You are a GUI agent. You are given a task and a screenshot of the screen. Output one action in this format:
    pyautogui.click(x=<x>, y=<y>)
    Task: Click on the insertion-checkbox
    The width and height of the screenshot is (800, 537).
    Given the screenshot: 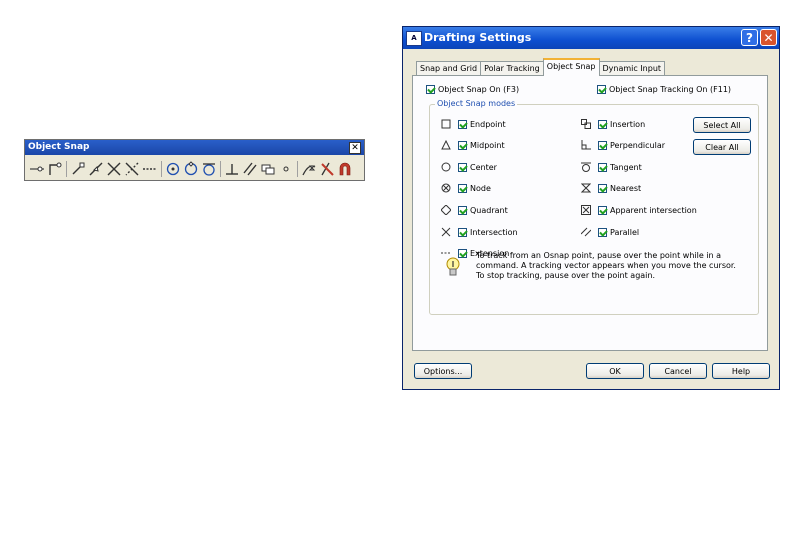 What is the action you would take?
    pyautogui.click(x=602, y=124)
    